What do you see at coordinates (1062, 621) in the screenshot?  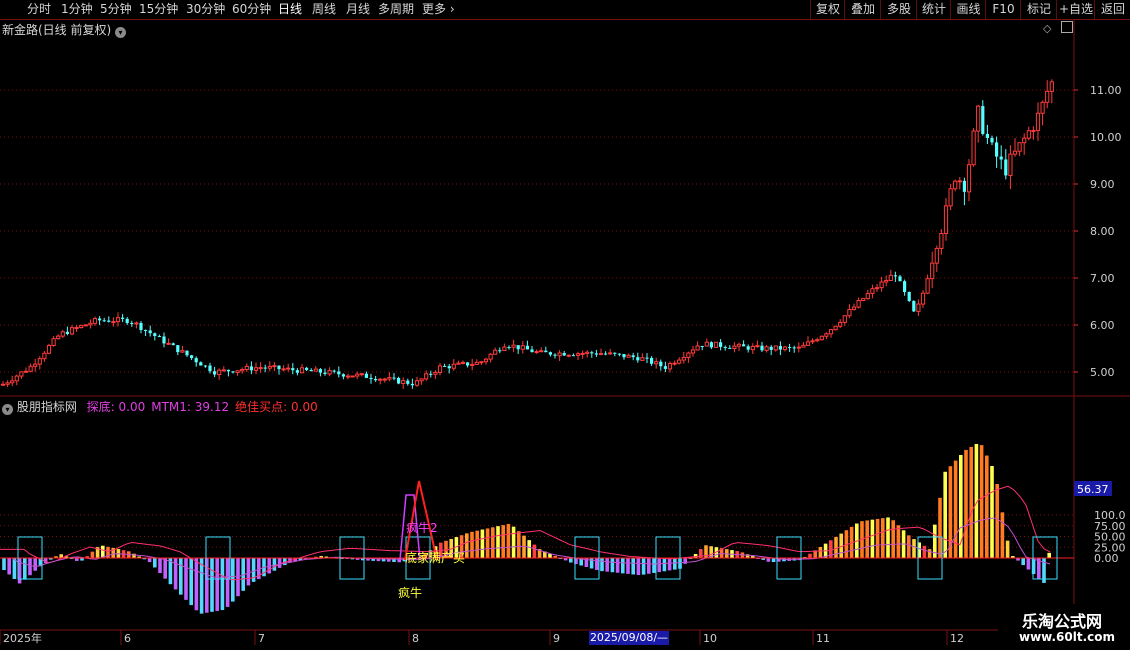 I see `watermark-title: 乐淘公式网` at bounding box center [1062, 621].